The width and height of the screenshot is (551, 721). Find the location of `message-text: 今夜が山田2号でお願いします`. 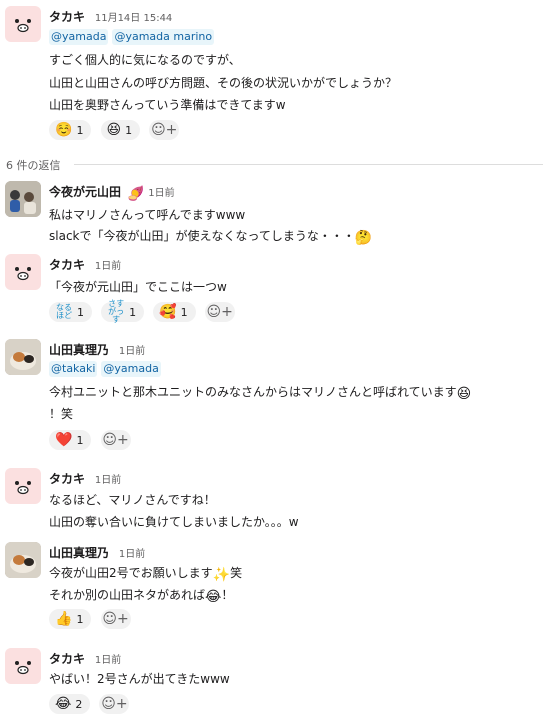

message-text: 今夜が山田2号でお願いします is located at coordinates (131, 573).